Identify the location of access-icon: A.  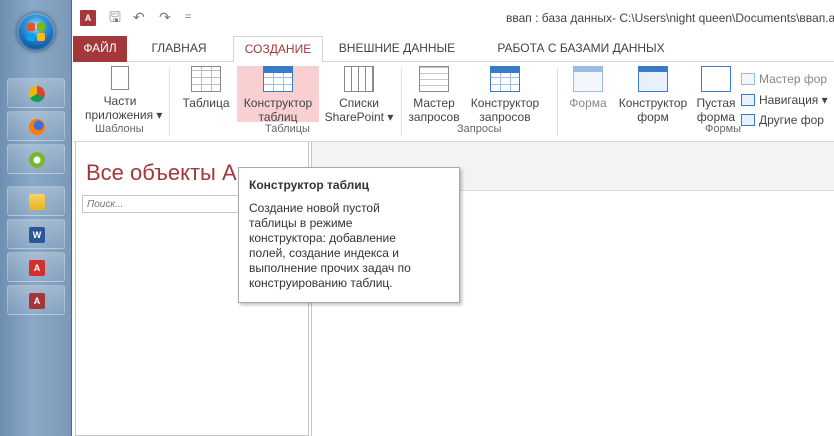
(37, 301).